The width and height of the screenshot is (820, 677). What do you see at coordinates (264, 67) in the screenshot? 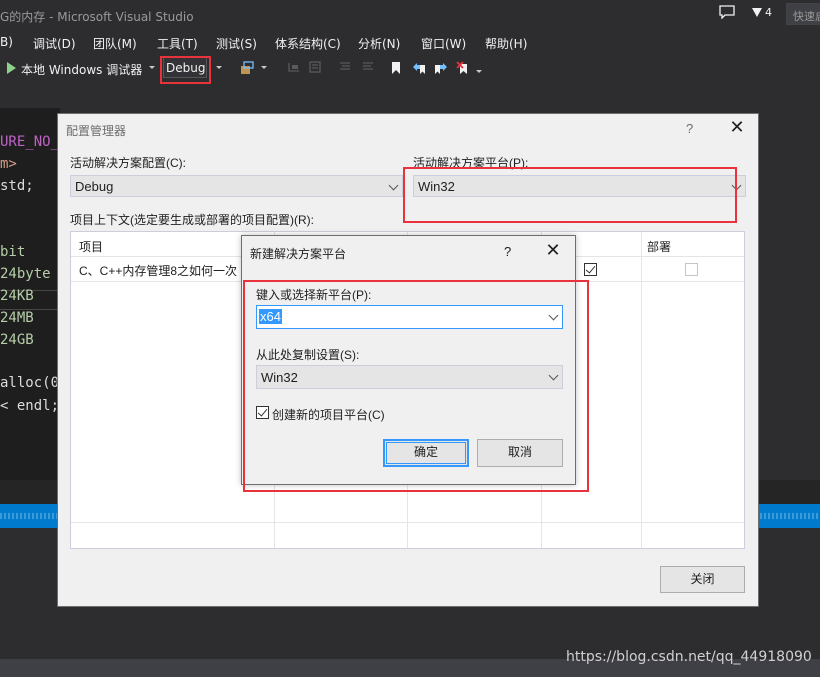
I see `find-dropdown-icon` at bounding box center [264, 67].